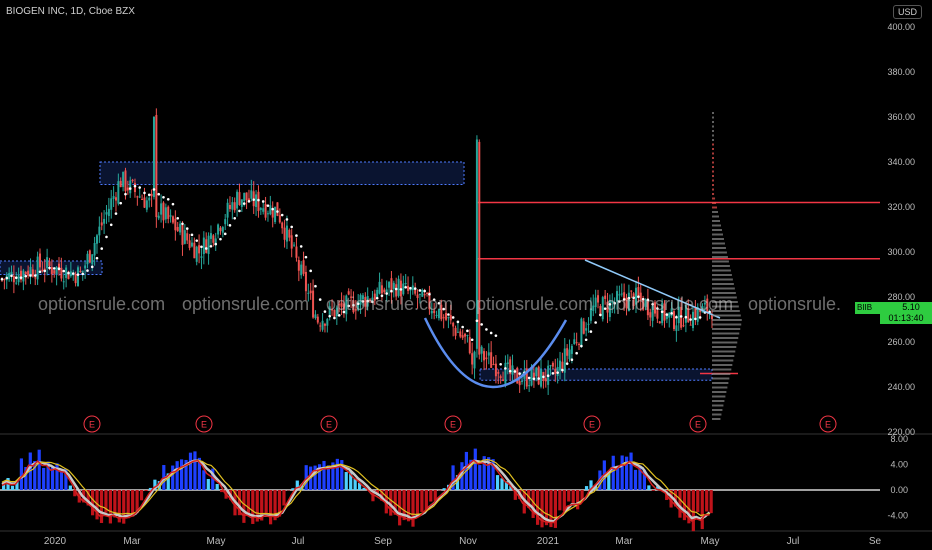 This screenshot has height=550, width=932. Describe the element at coordinates (793, 541) in the screenshot. I see `time-axis-label: Jul` at that location.